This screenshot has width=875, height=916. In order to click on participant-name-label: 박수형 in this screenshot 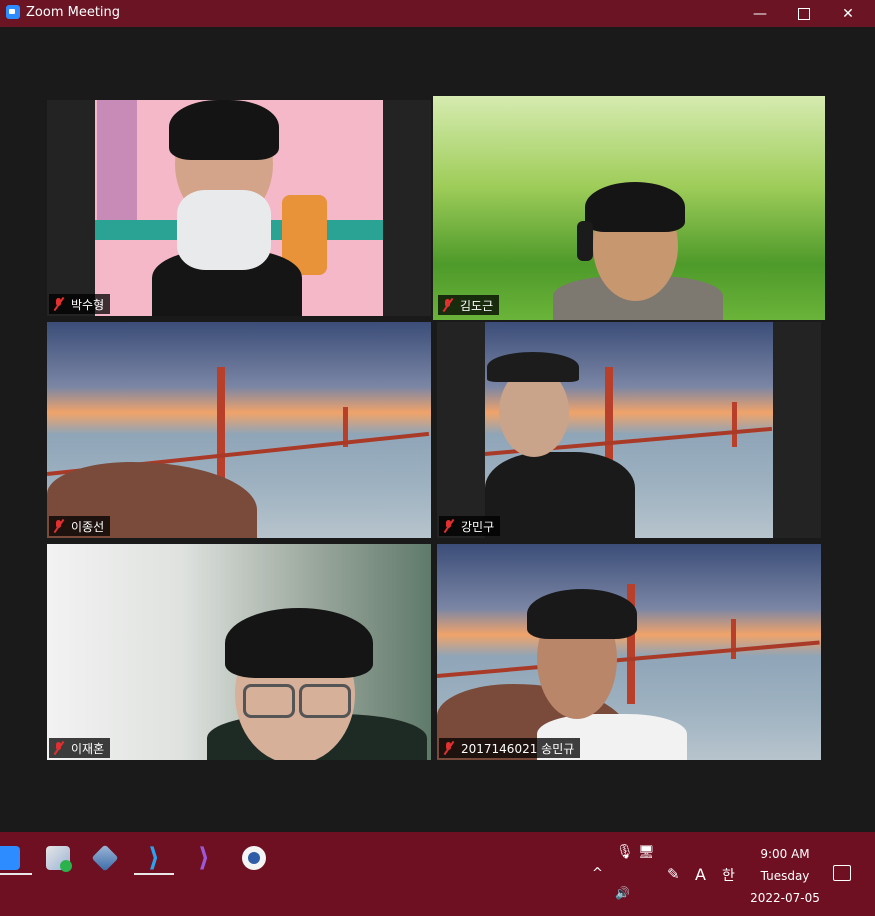, I will do `click(80, 304)`.